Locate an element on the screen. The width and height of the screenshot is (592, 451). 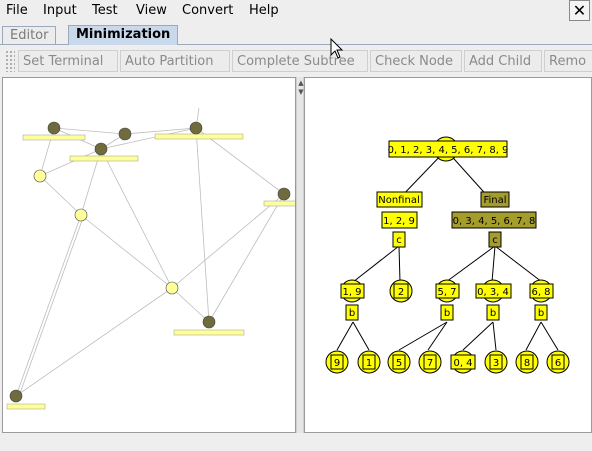
remove-button: Remo is located at coordinates (568, 61).